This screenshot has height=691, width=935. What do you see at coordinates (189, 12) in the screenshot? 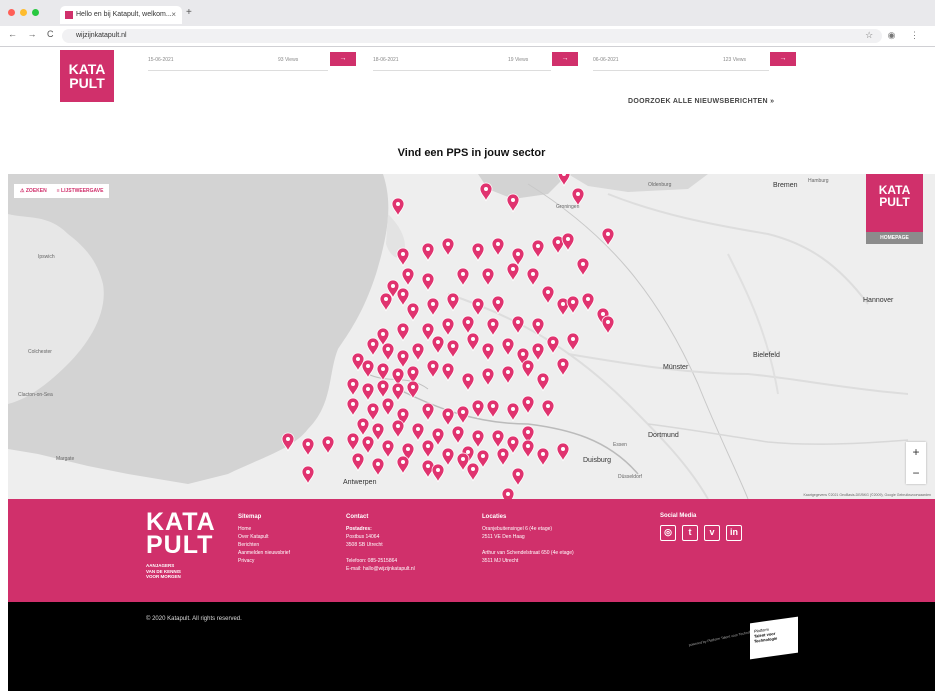
I see `new-tab-button: +` at bounding box center [189, 12].